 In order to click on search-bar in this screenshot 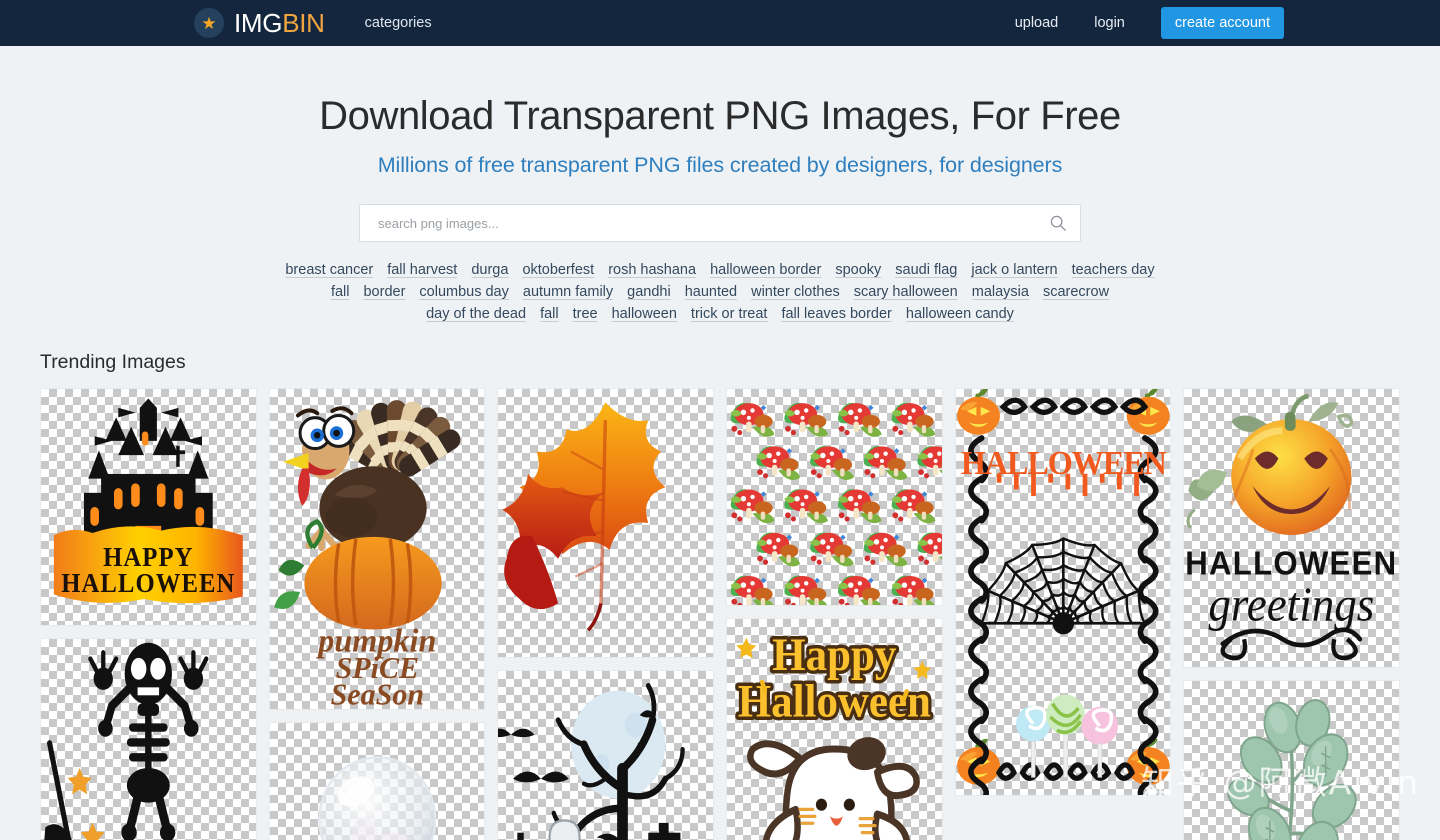, I will do `click(720, 223)`.